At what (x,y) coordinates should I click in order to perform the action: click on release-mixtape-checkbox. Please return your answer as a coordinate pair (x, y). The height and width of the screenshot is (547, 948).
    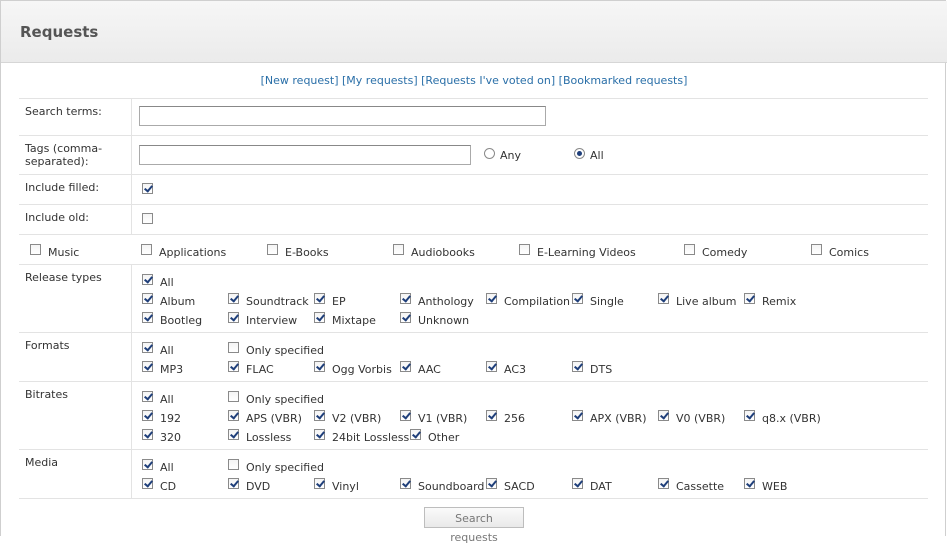
    Looking at the image, I should click on (319, 317).